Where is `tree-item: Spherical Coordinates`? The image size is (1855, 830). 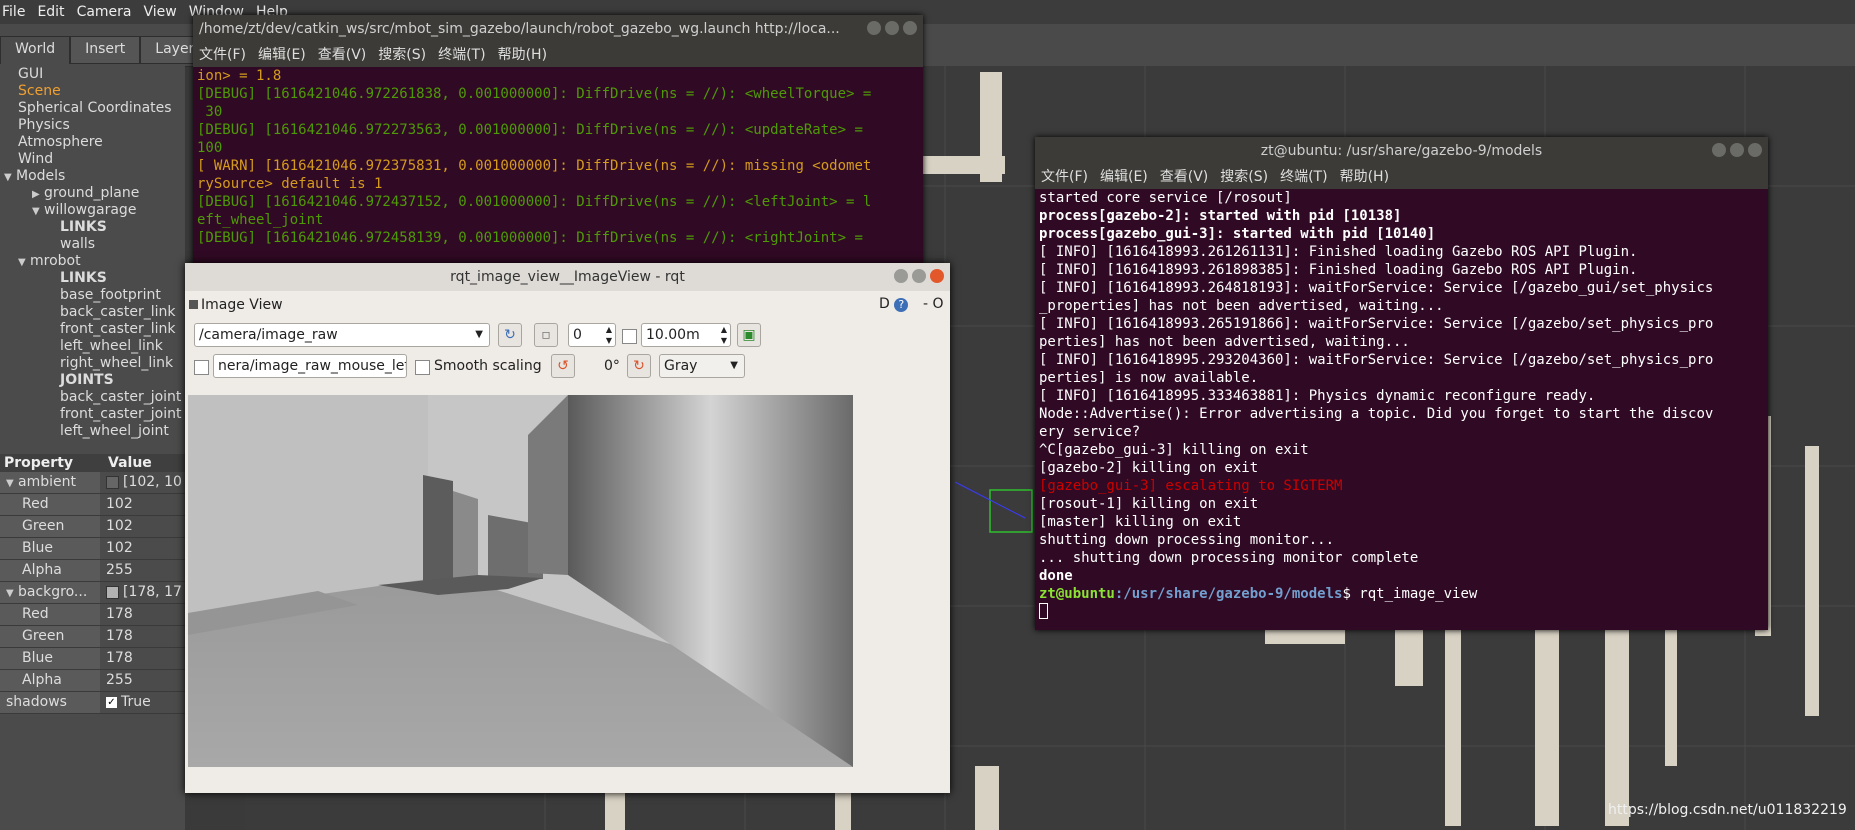 tree-item: Spherical Coordinates is located at coordinates (92, 108).